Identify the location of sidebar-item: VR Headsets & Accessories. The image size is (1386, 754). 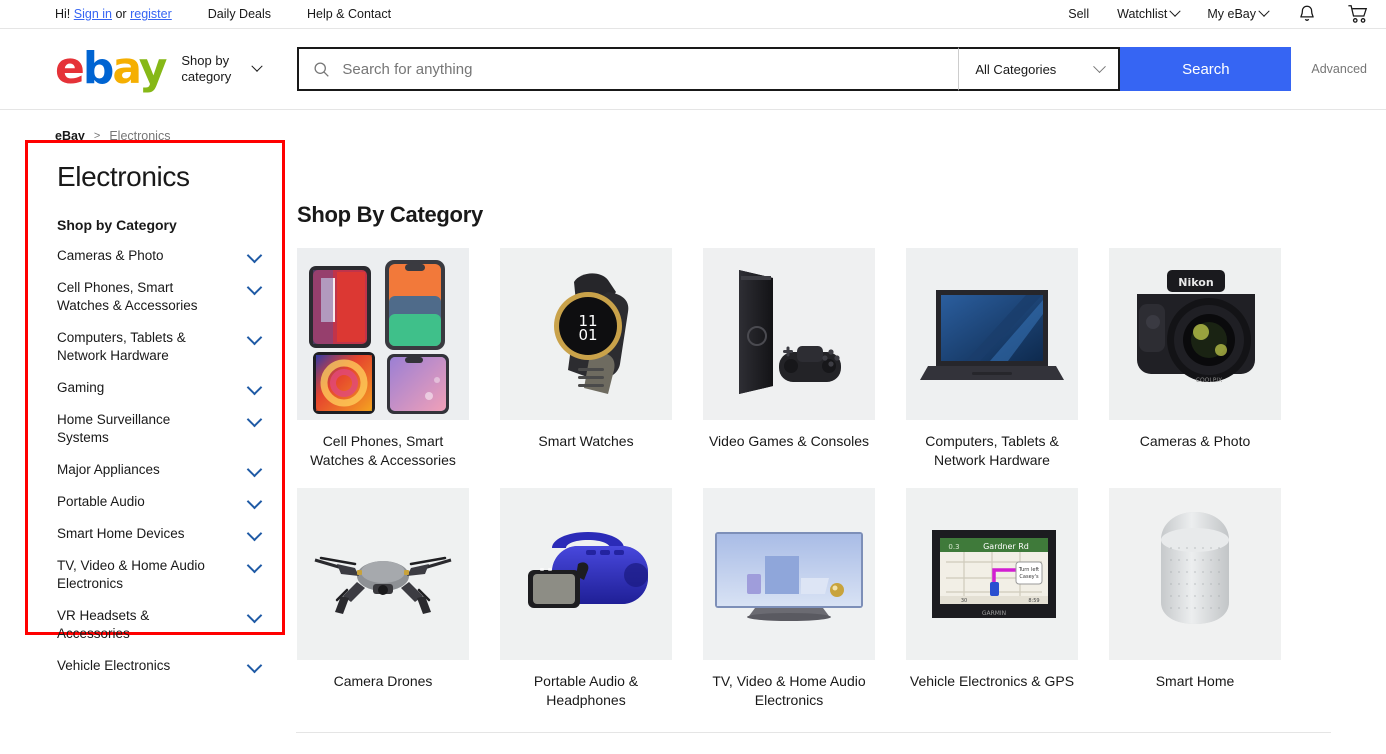
(160, 625).